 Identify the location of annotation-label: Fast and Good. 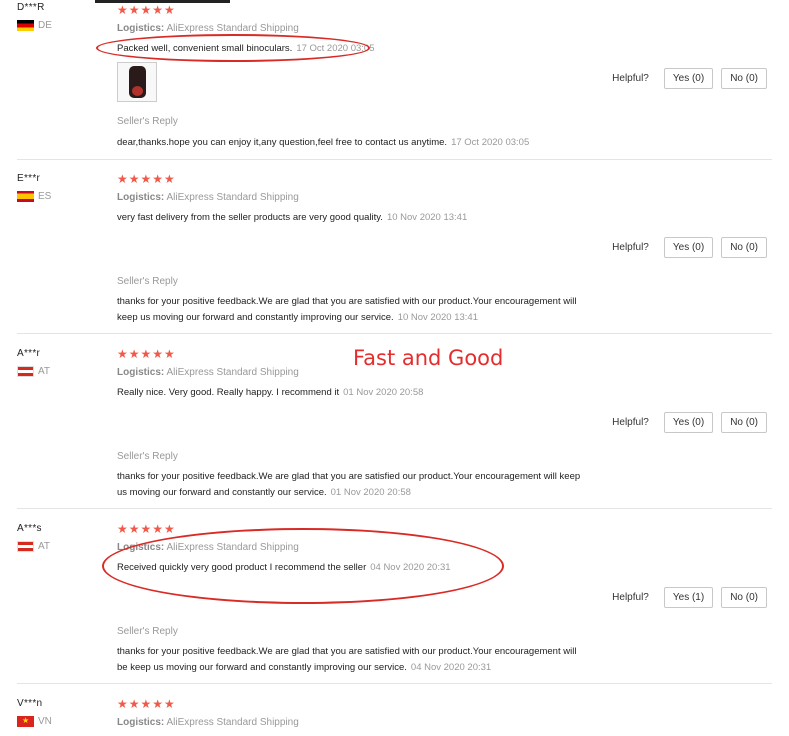
(428, 358).